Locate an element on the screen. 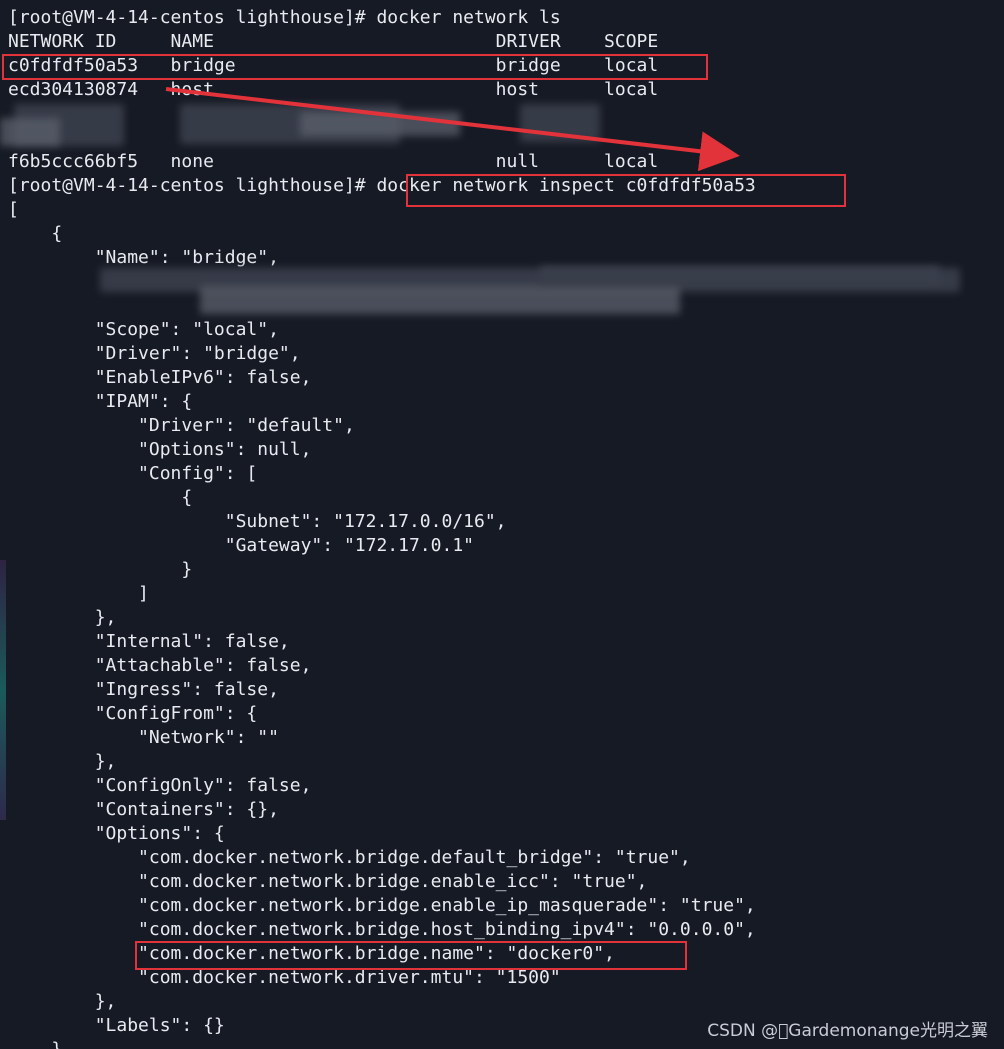 The width and height of the screenshot is (1004, 1049). highlight-bridge-row is located at coordinates (355, 67).